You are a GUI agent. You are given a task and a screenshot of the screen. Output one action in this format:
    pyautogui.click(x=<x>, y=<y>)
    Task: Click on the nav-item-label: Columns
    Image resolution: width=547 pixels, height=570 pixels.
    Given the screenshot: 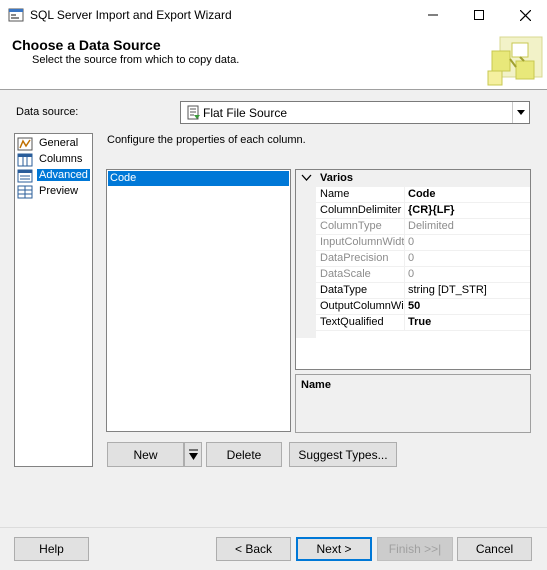 What is the action you would take?
    pyautogui.click(x=61, y=159)
    